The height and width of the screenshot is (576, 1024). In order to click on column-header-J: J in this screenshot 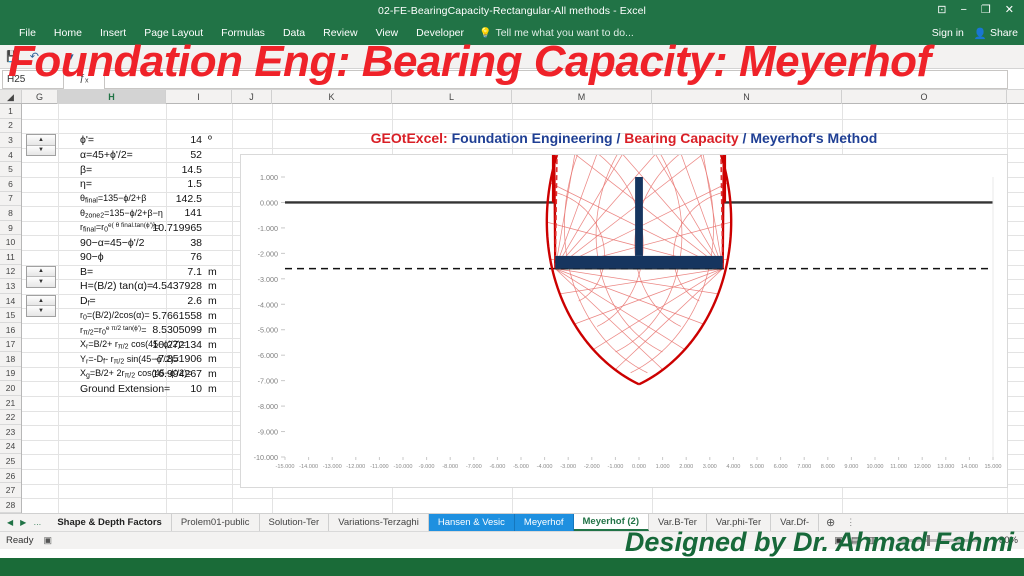, I will do `click(252, 97)`.